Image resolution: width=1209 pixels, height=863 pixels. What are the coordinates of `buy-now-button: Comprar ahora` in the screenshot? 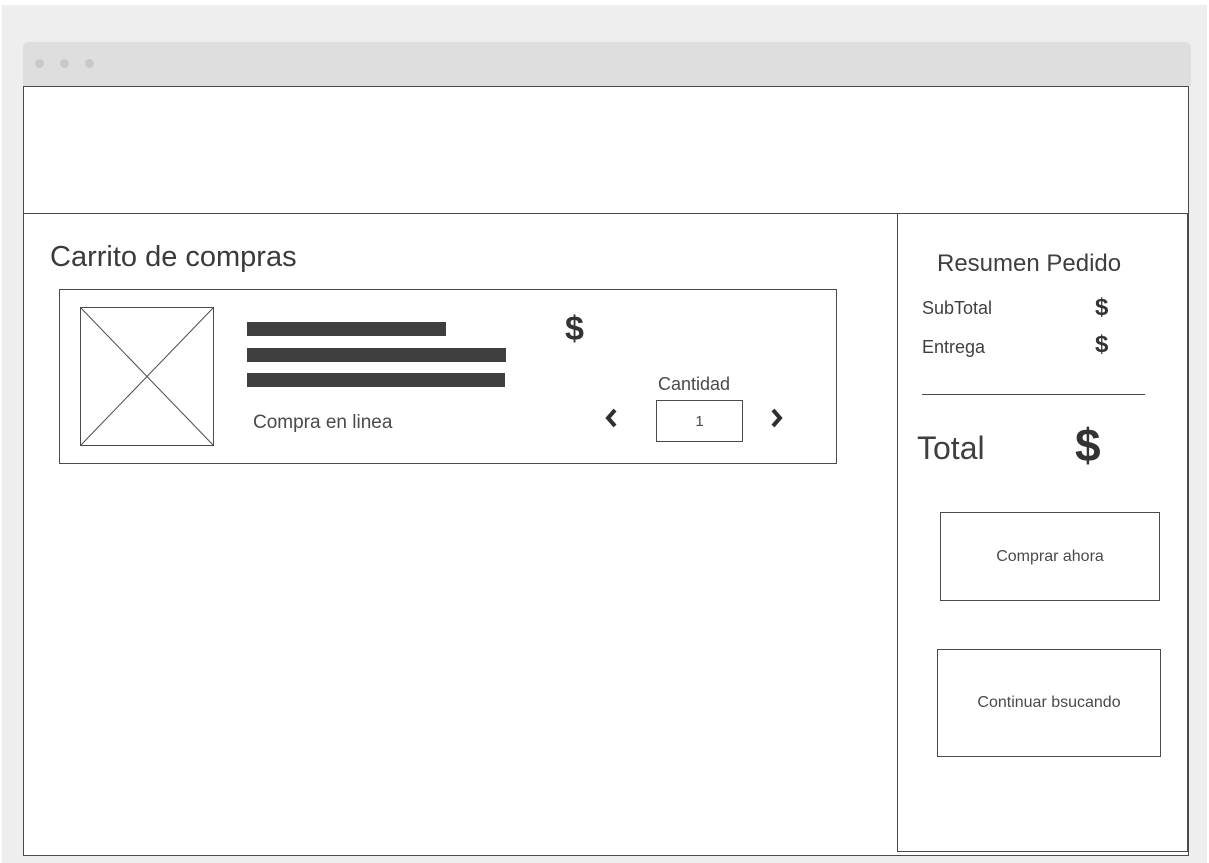 It's located at (1050, 556).